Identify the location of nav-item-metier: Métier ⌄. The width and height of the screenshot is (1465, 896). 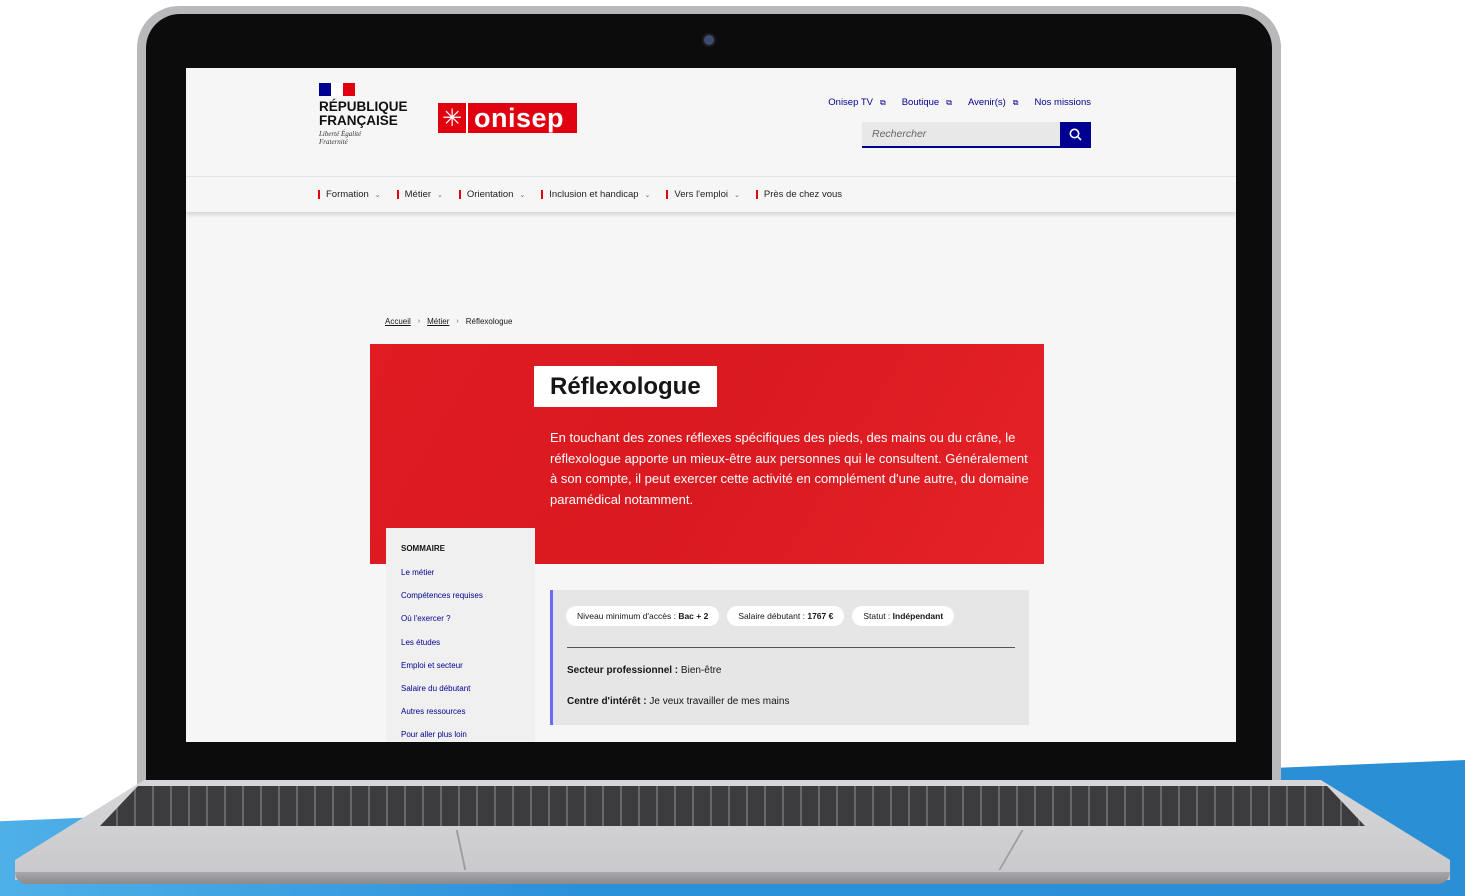
(419, 194).